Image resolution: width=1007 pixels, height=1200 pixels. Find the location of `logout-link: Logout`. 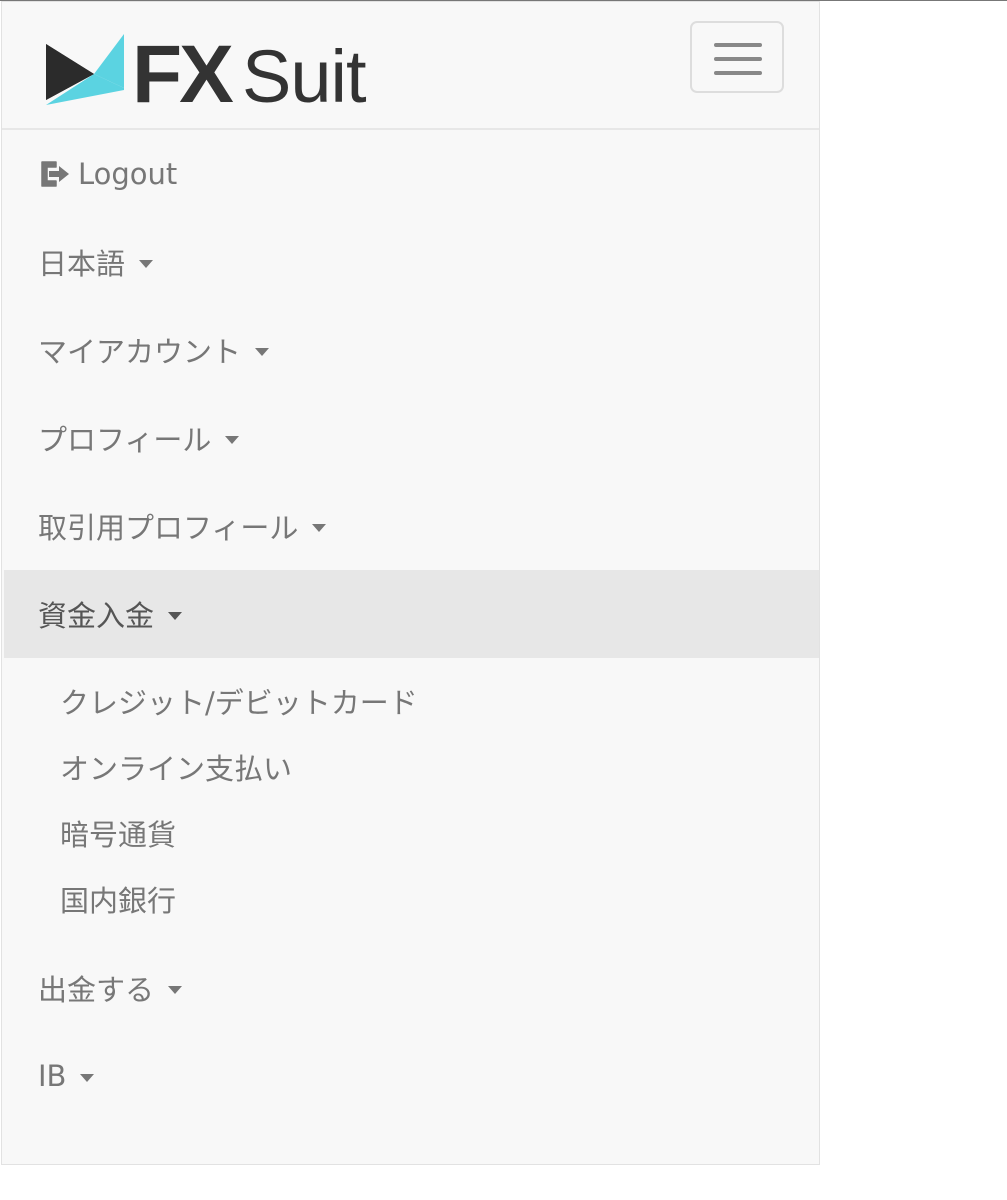

logout-link: Logout is located at coordinates (411, 174).